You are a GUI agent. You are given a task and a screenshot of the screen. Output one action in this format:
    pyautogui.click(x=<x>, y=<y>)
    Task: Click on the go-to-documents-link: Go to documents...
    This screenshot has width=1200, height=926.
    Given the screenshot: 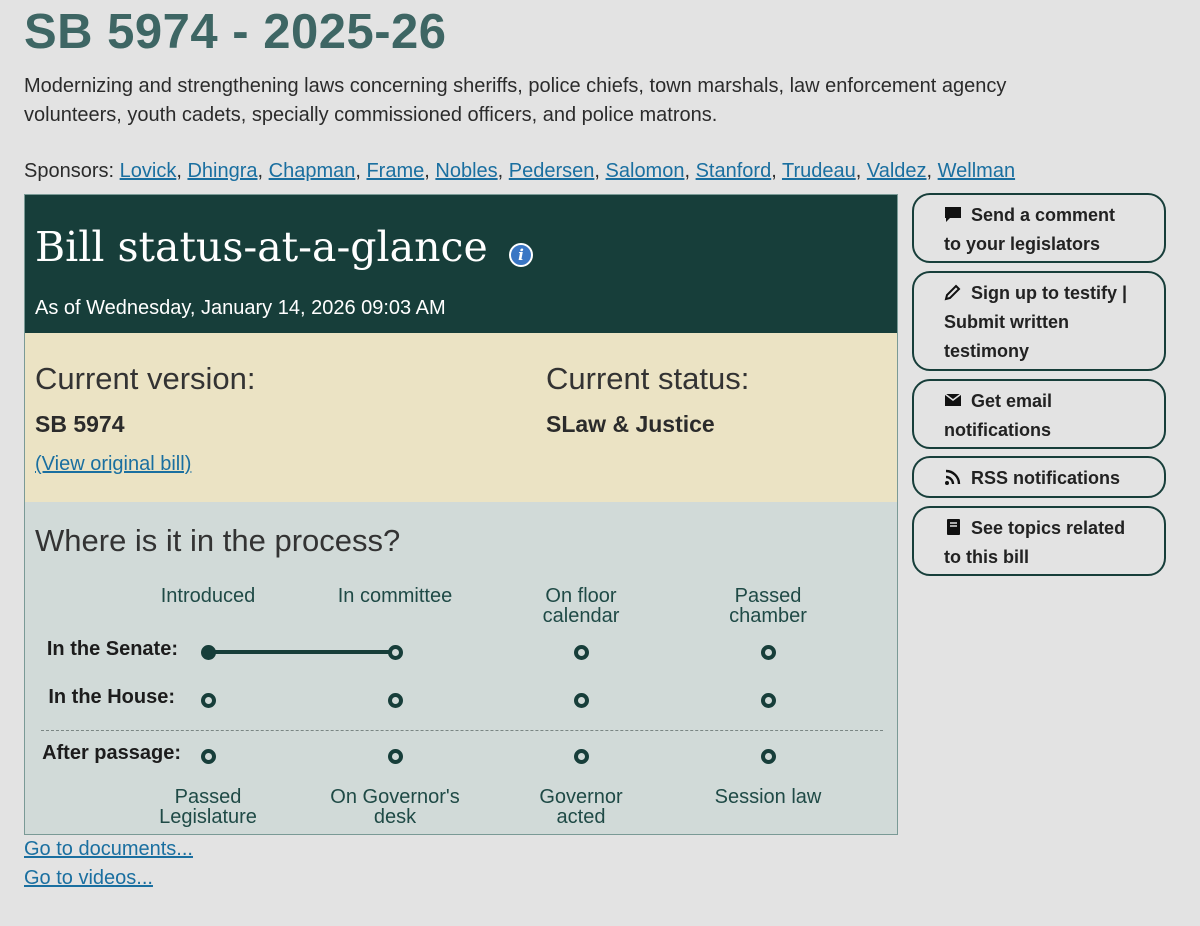 What is the action you would take?
    pyautogui.click(x=108, y=849)
    